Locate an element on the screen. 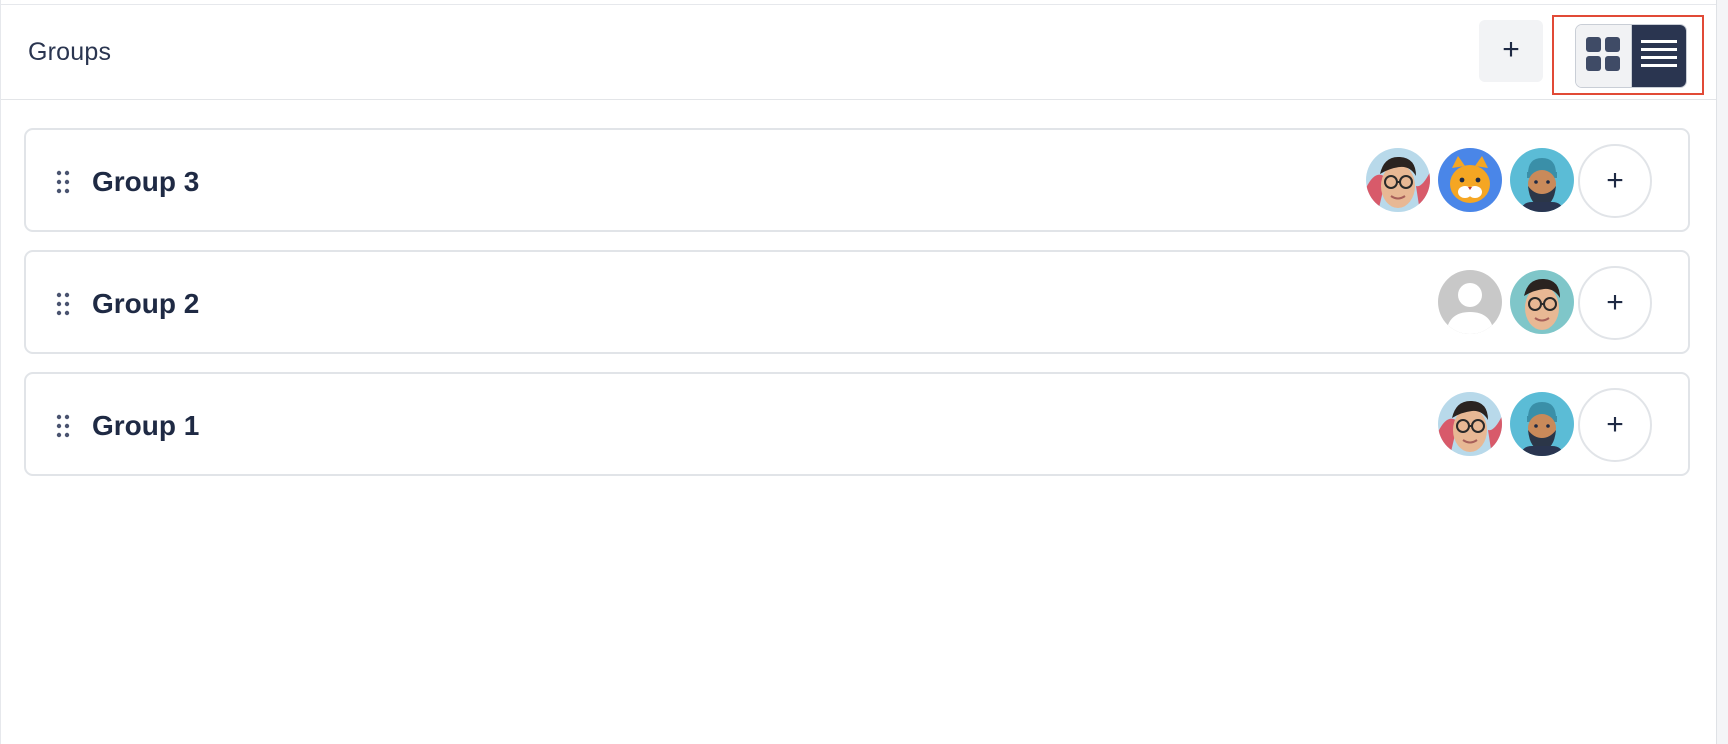  grid-icon is located at coordinates (1603, 56).